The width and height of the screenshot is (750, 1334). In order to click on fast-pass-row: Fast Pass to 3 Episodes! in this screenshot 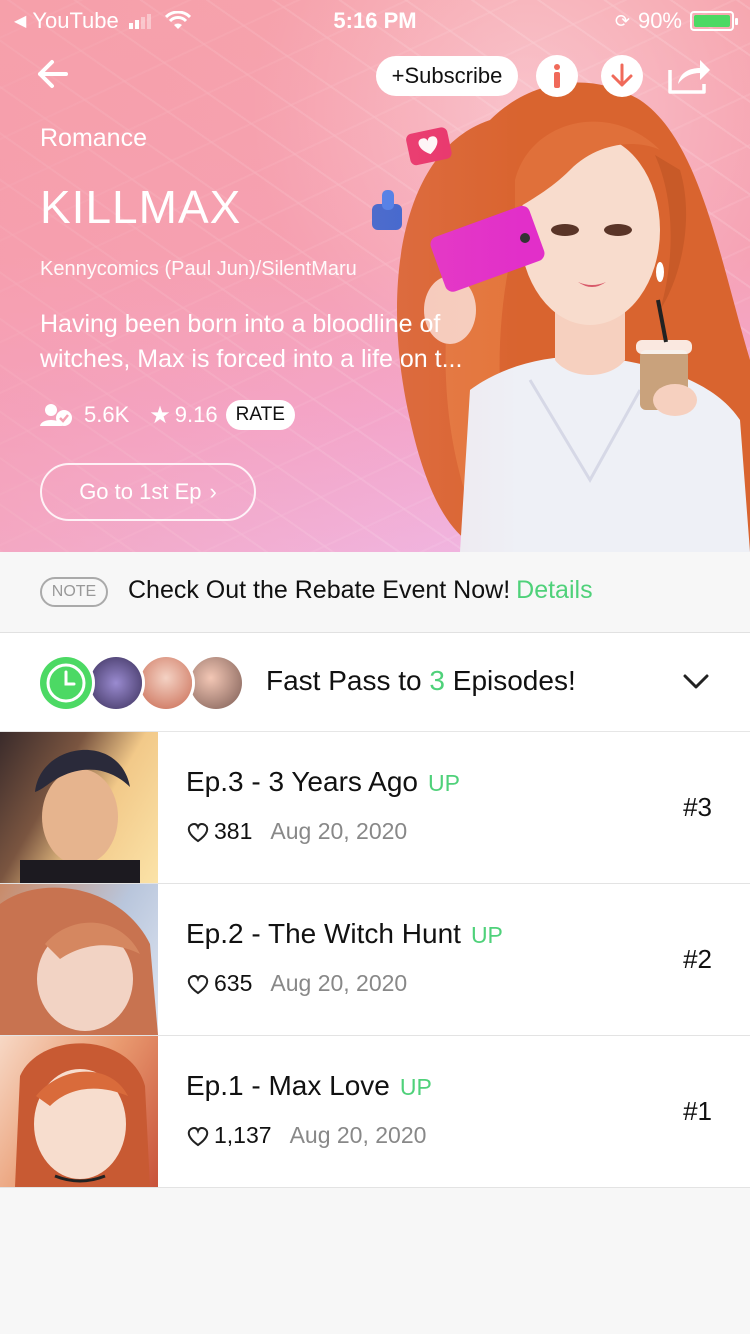, I will do `click(375, 682)`.